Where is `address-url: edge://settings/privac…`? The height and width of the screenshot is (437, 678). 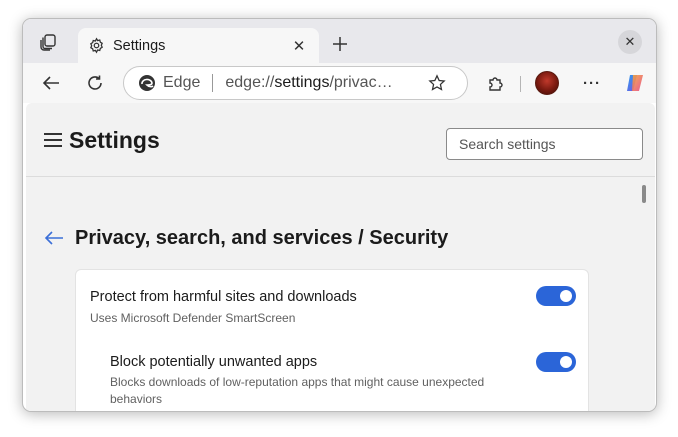 address-url: edge://settings/privac… is located at coordinates (318, 83).